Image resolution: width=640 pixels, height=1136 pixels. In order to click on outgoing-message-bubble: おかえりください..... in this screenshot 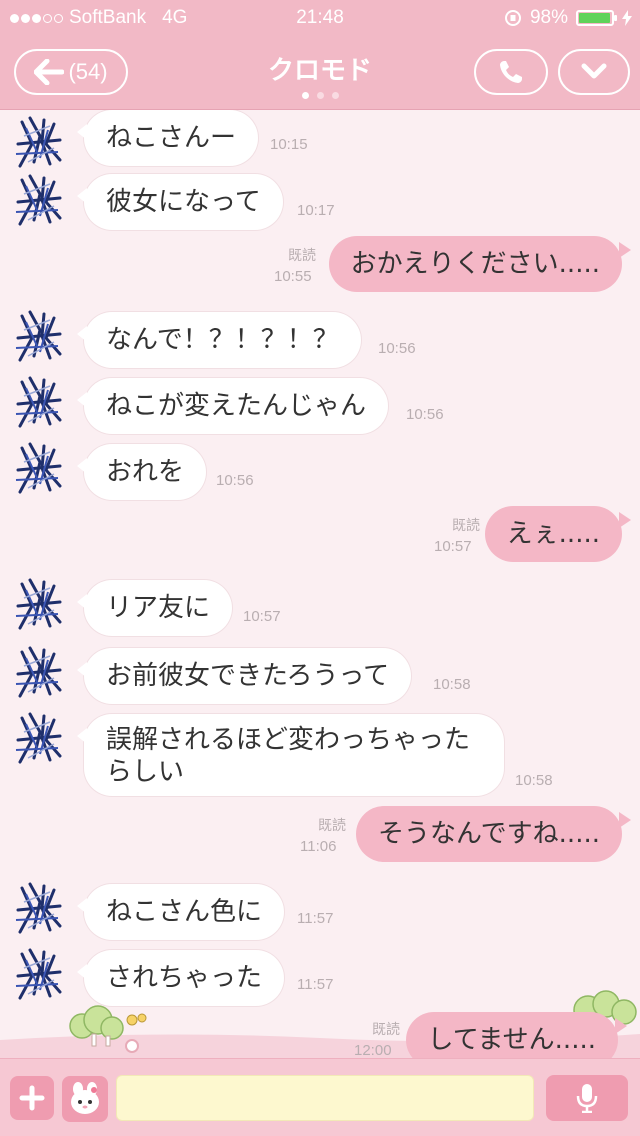, I will do `click(480, 264)`.